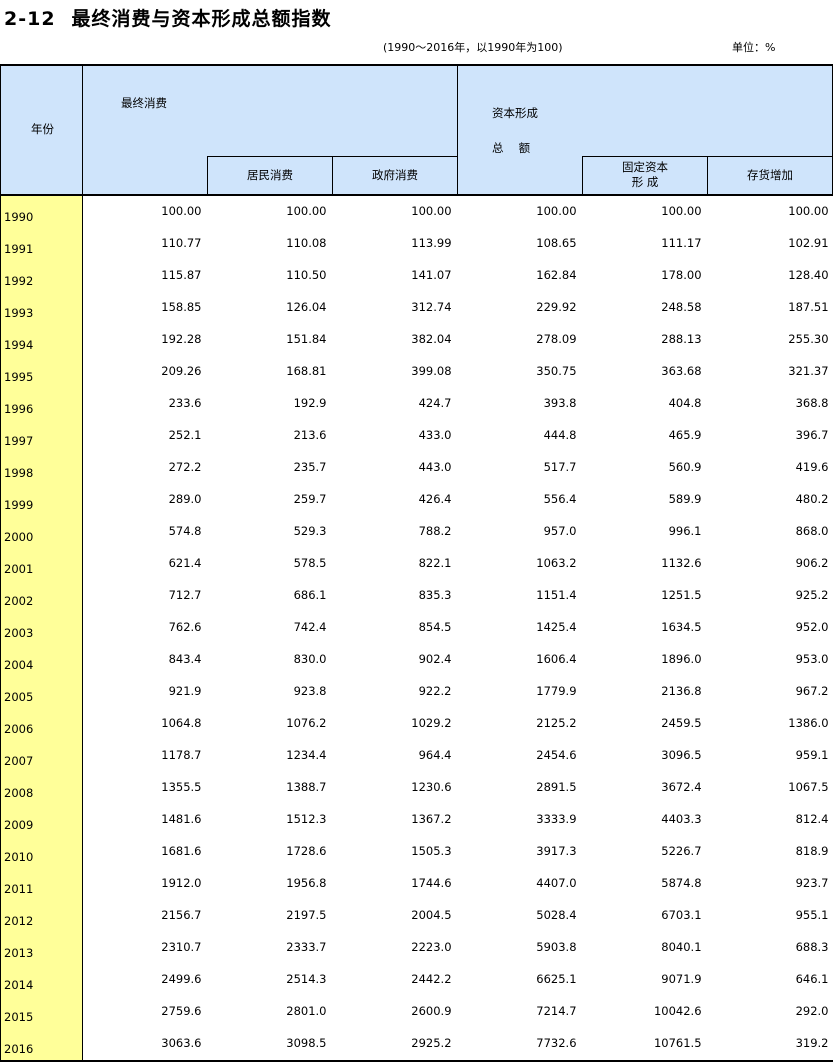 This screenshot has height=1062, width=833. I want to click on table-row: 2011 1912.0 1956.8 1744.6 4407.0 5874.8 923.7, so click(416, 883).